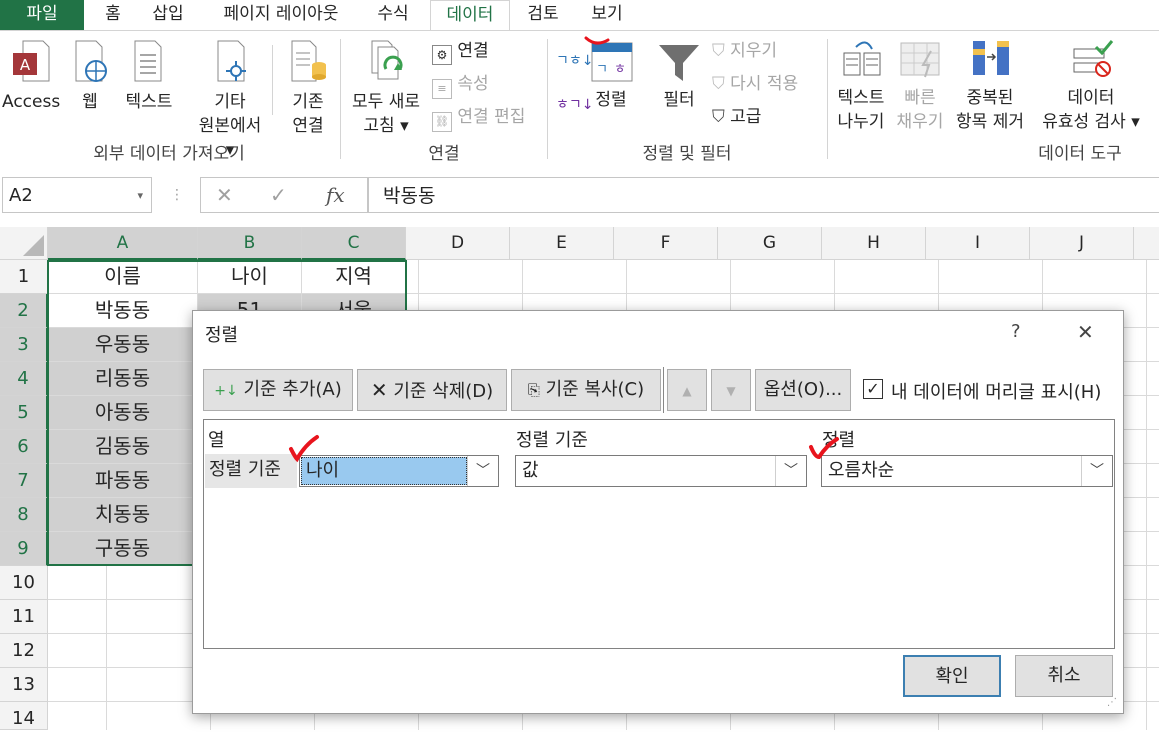  Describe the element at coordinates (764, 84) in the screenshot. I see `reapply-label: 다시 적용` at that location.